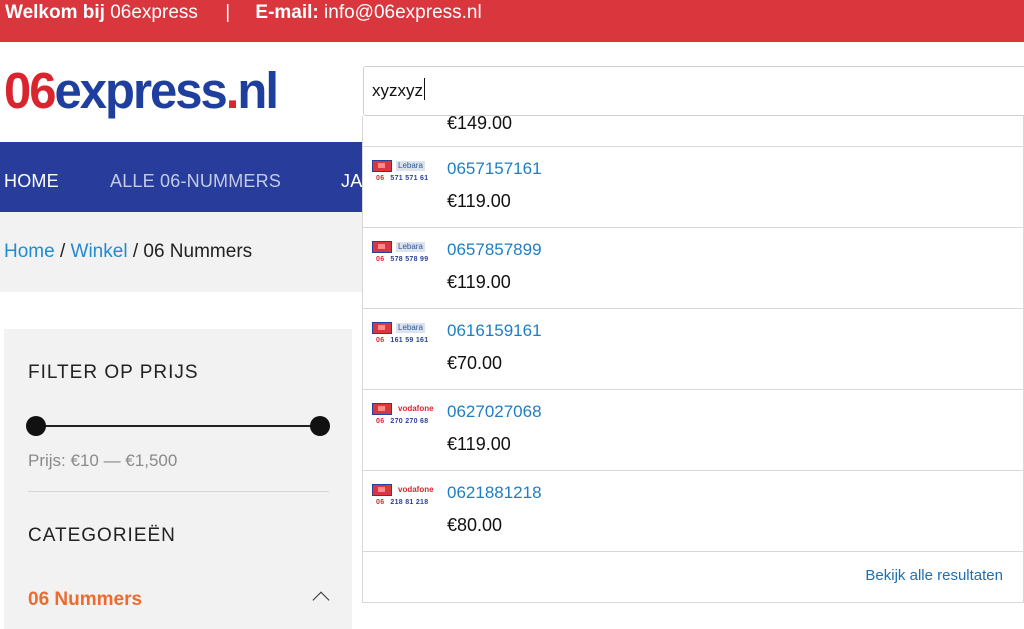 This screenshot has height=629, width=1024. I want to click on thumbnail-number: 06 218 81 218, so click(402, 502).